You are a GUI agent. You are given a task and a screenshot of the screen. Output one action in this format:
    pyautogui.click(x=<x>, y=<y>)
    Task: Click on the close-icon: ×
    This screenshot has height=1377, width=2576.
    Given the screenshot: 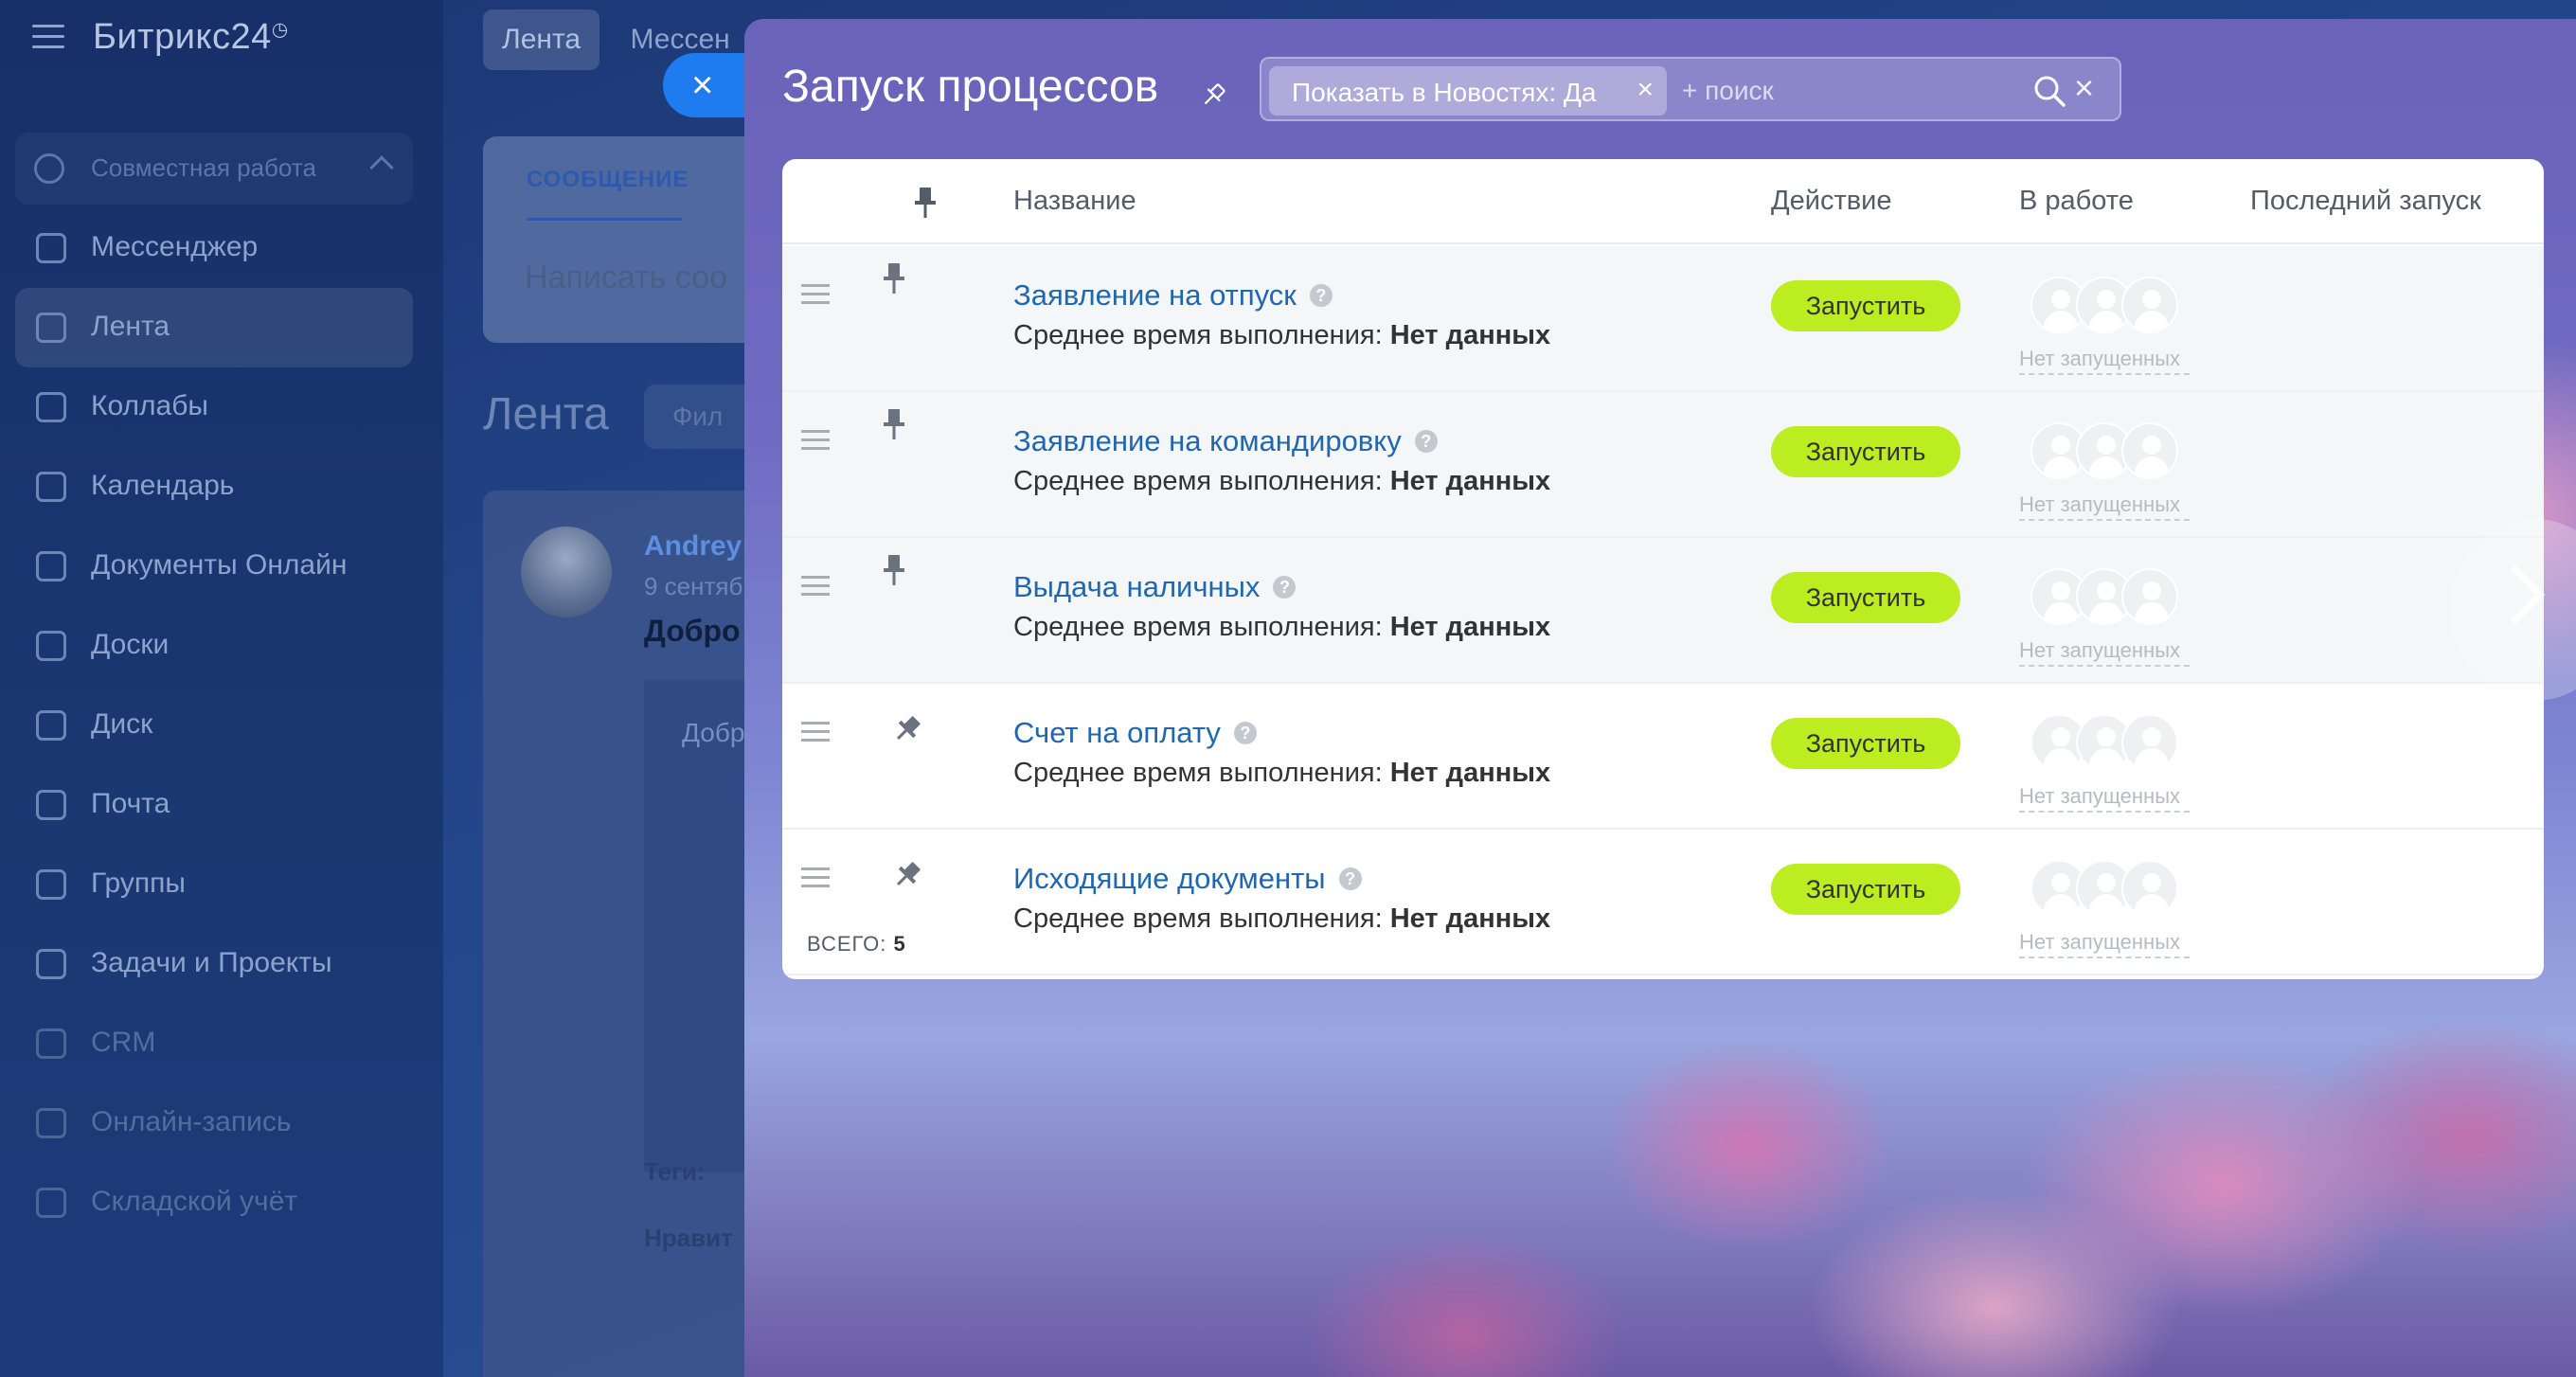 What is the action you would take?
    pyautogui.click(x=702, y=85)
    